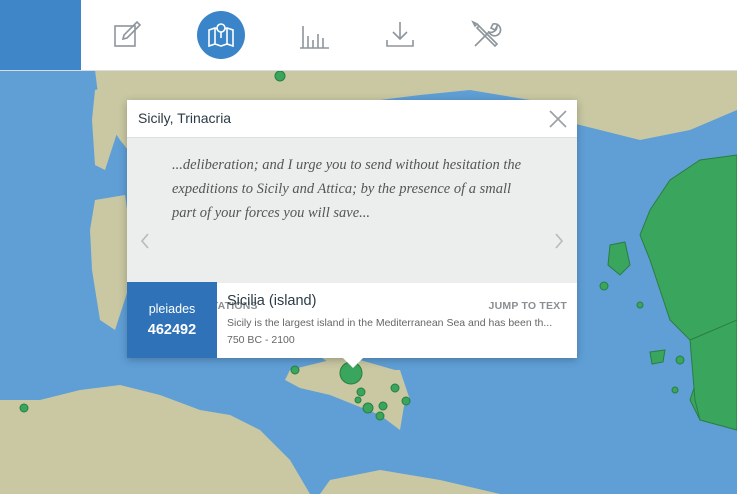  I want to click on brand-block, so click(40, 35).